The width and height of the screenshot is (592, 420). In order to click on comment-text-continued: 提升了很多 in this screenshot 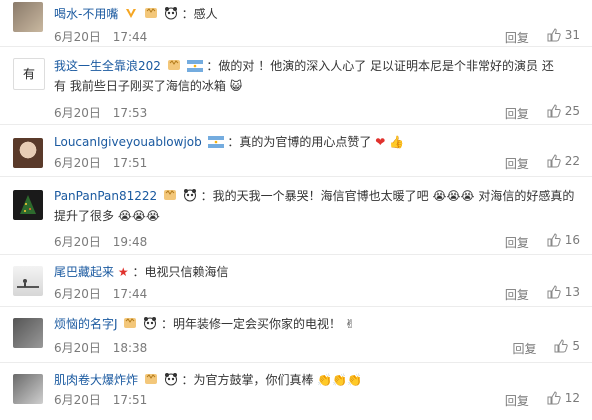, I will do `click(84, 216)`.